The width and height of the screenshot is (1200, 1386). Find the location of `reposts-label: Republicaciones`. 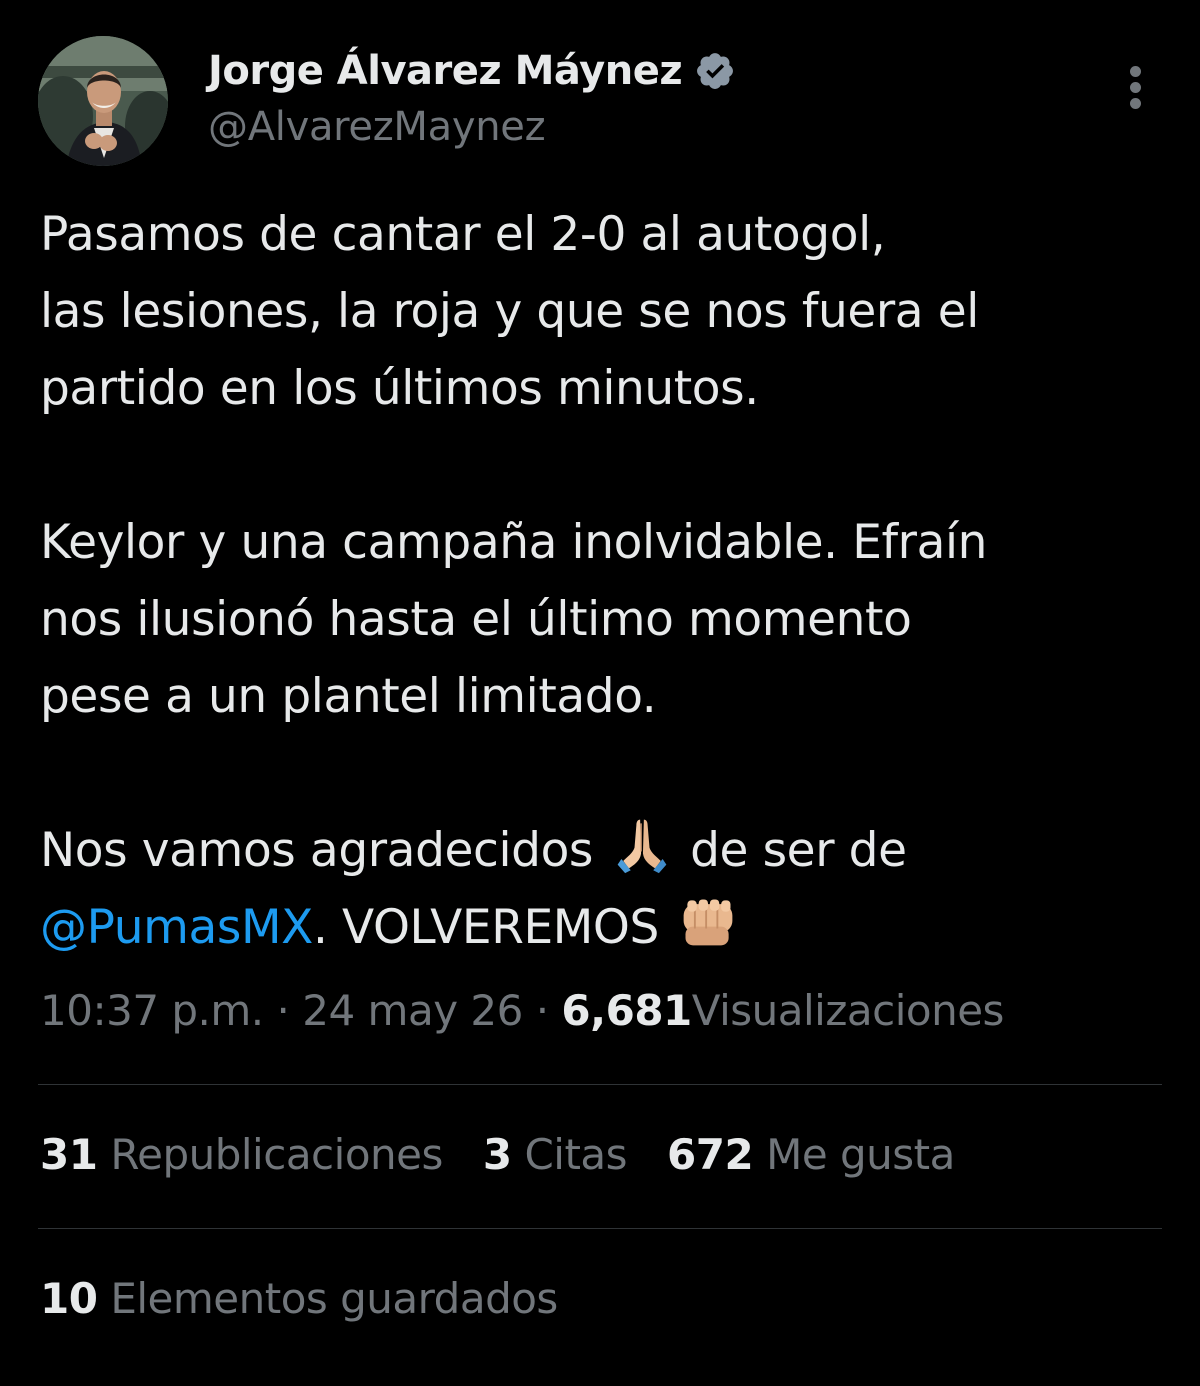

reposts-label: Republicaciones is located at coordinates (276, 1154).